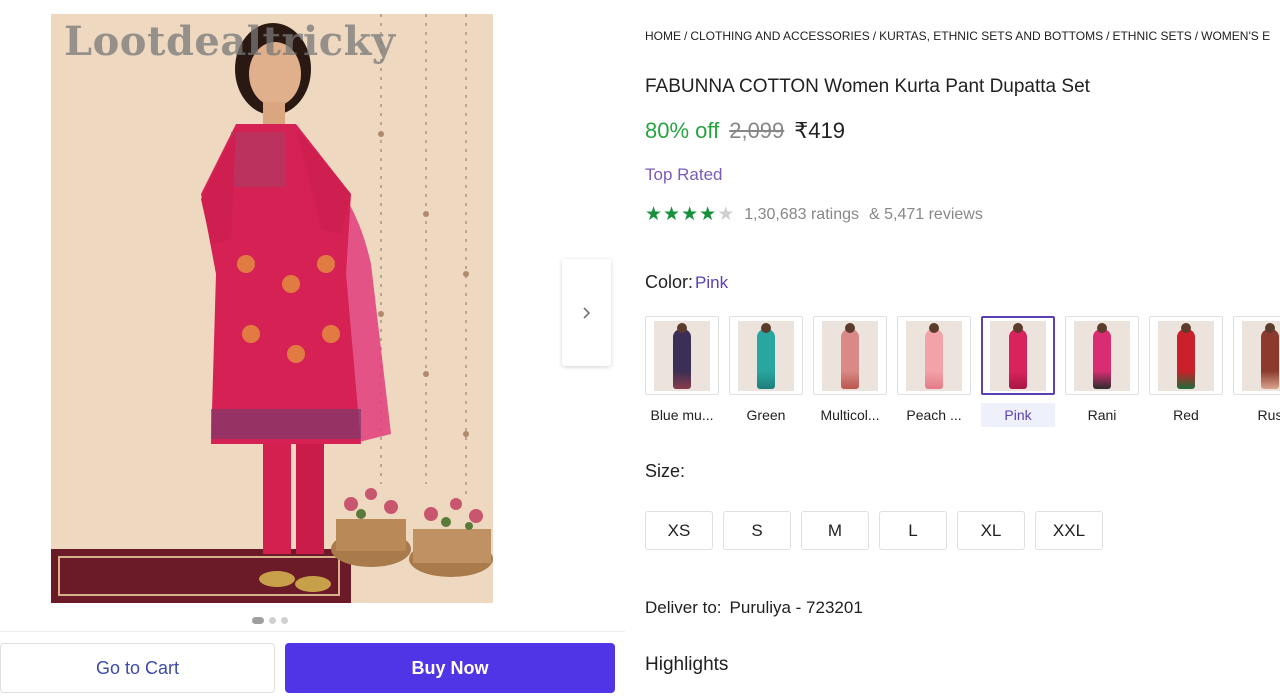 This screenshot has width=1280, height=700. Describe the element at coordinates (1235, 36) in the screenshot. I see `breadcrumb-womens: WOMEN'S E` at that location.